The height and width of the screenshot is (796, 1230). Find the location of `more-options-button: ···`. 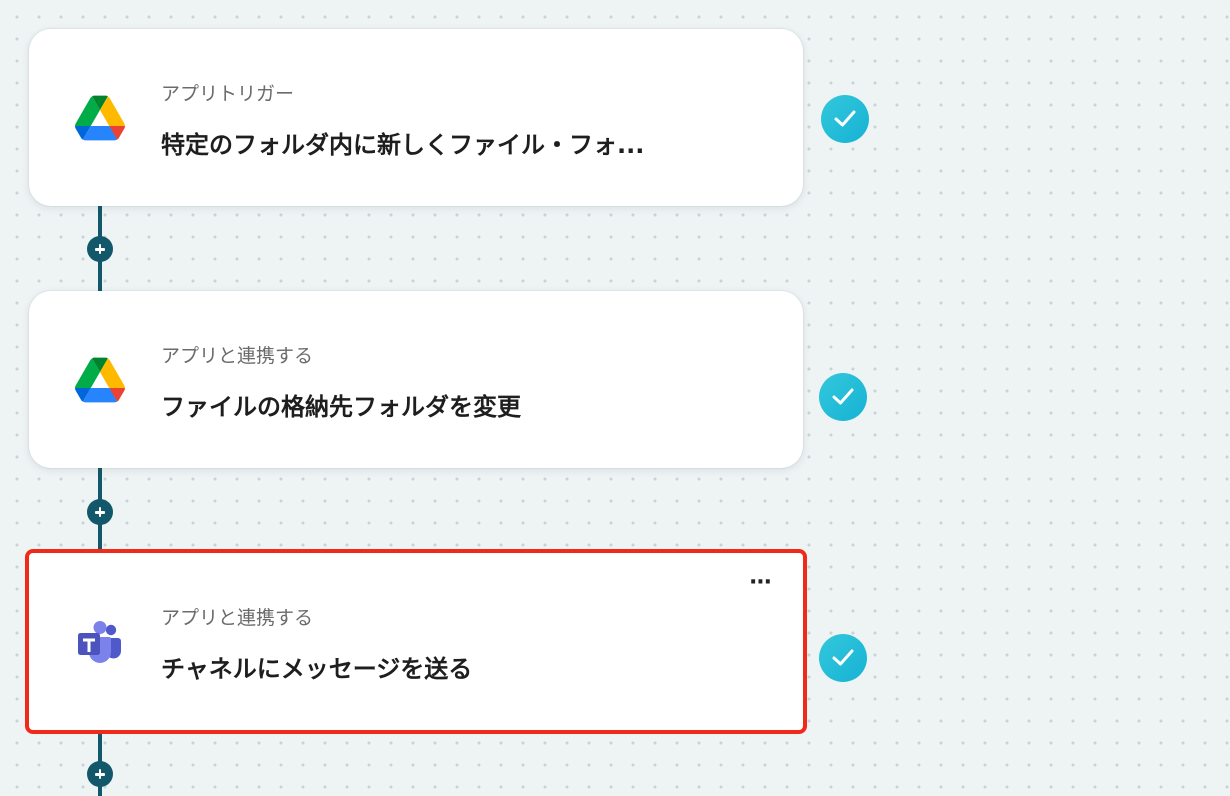

more-options-button: ··· is located at coordinates (760, 583).